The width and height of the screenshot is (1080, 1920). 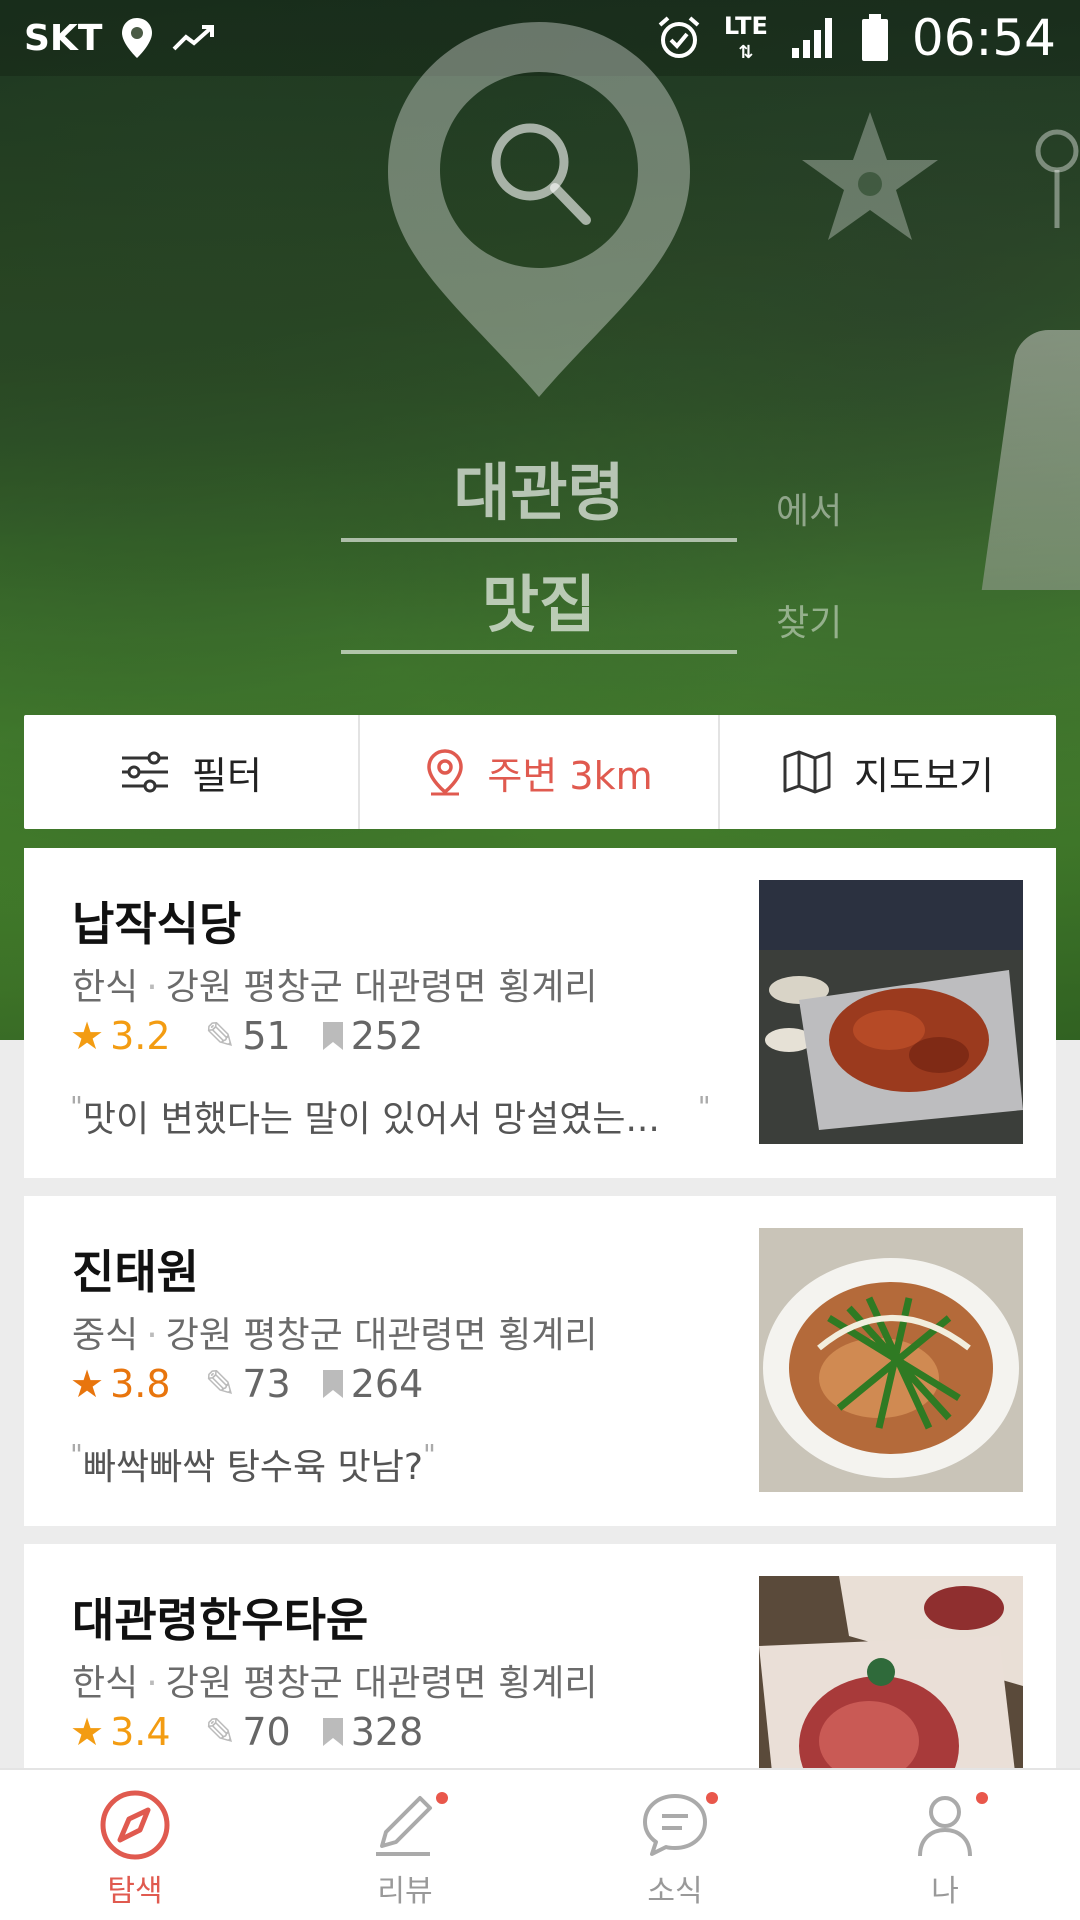 What do you see at coordinates (675, 1825) in the screenshot?
I see `chat-bubble-icon` at bounding box center [675, 1825].